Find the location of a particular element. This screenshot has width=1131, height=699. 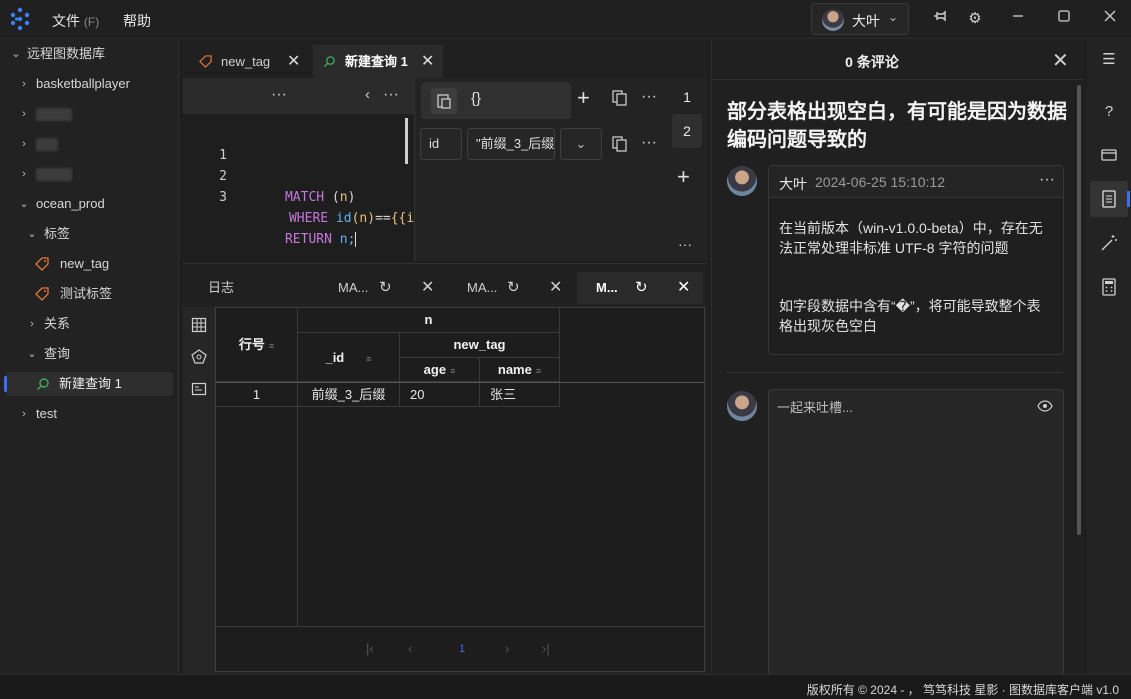

user-dropdown: 大叶 ⌄ is located at coordinates (860, 19).